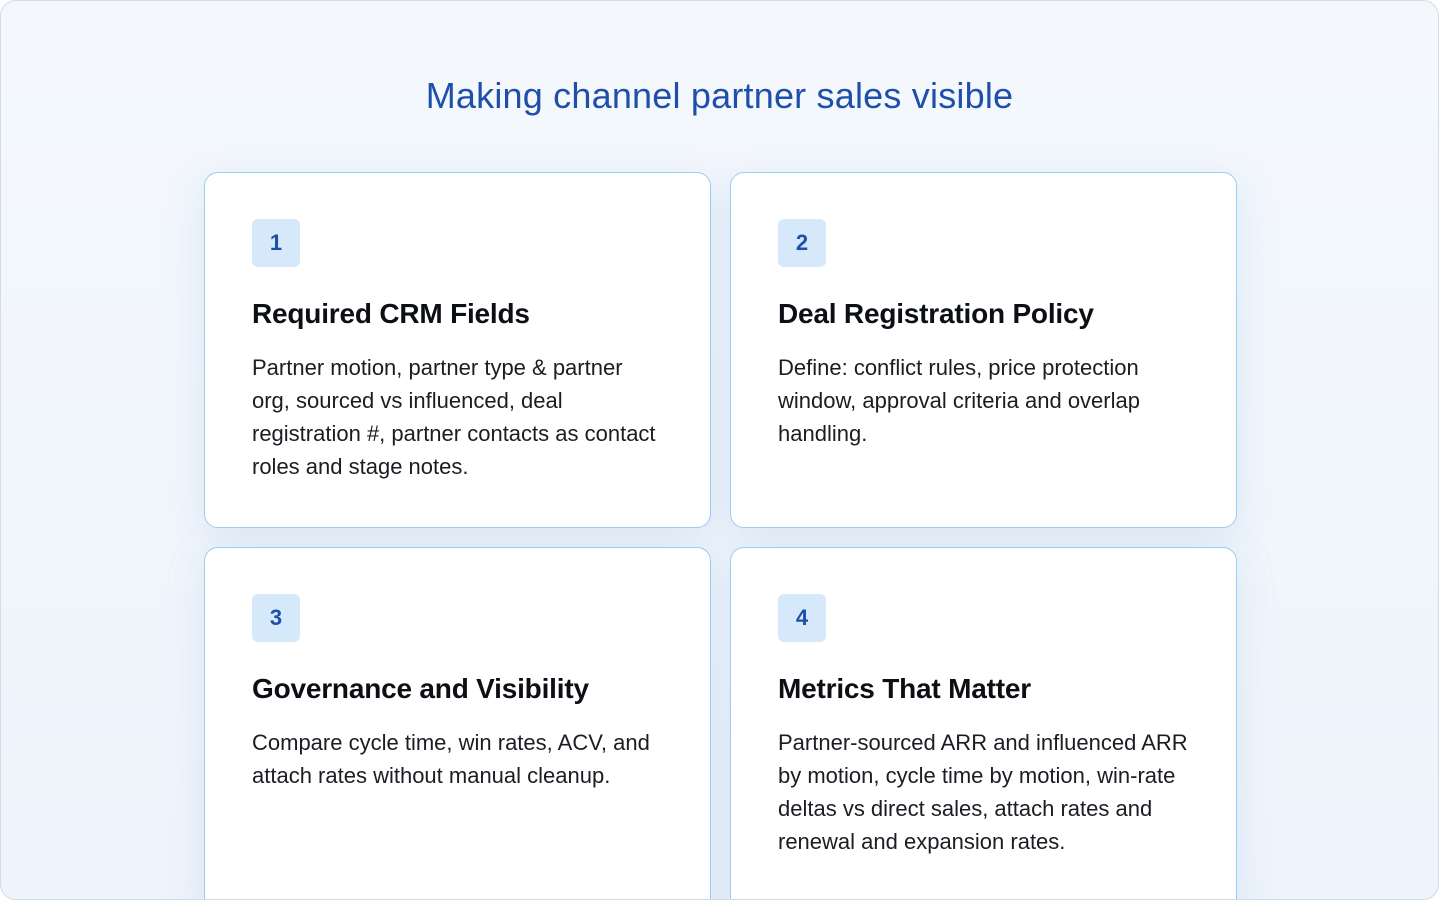 This screenshot has width=1439, height=900. I want to click on step-number-badge: 4, so click(802, 618).